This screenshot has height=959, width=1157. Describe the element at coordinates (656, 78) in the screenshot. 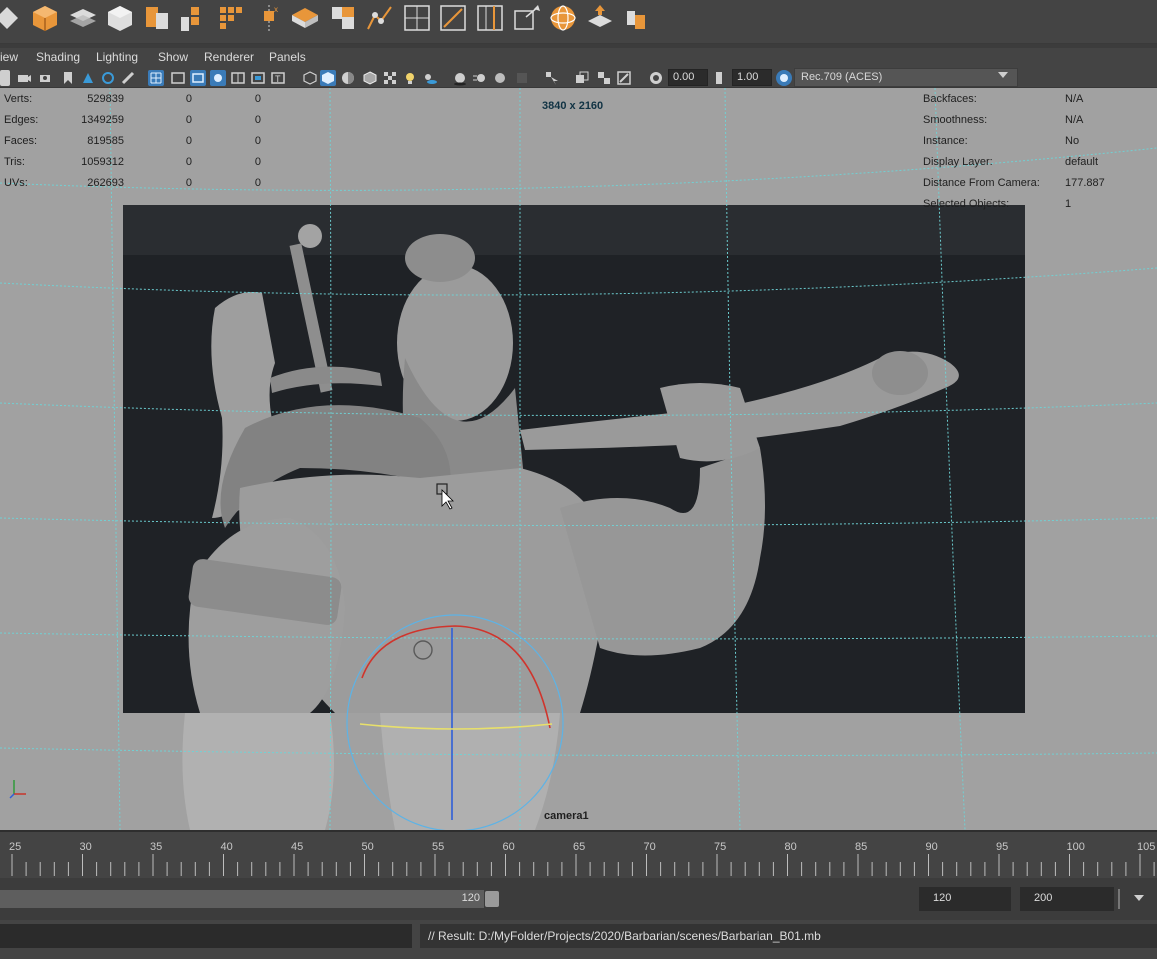

I see `exposure-icon` at that location.